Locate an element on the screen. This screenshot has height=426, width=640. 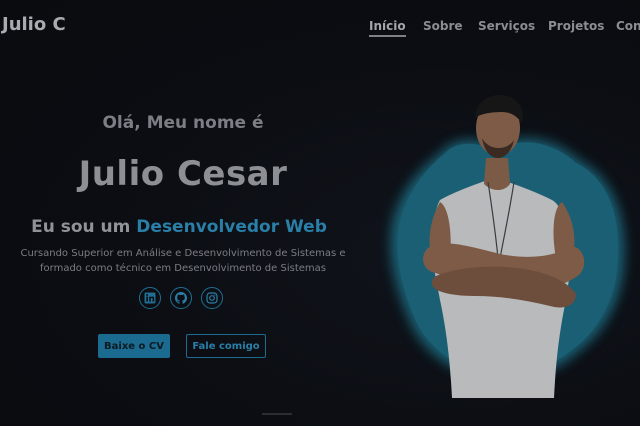
role-highlight: Desenvolvedor Web is located at coordinates (231, 227).